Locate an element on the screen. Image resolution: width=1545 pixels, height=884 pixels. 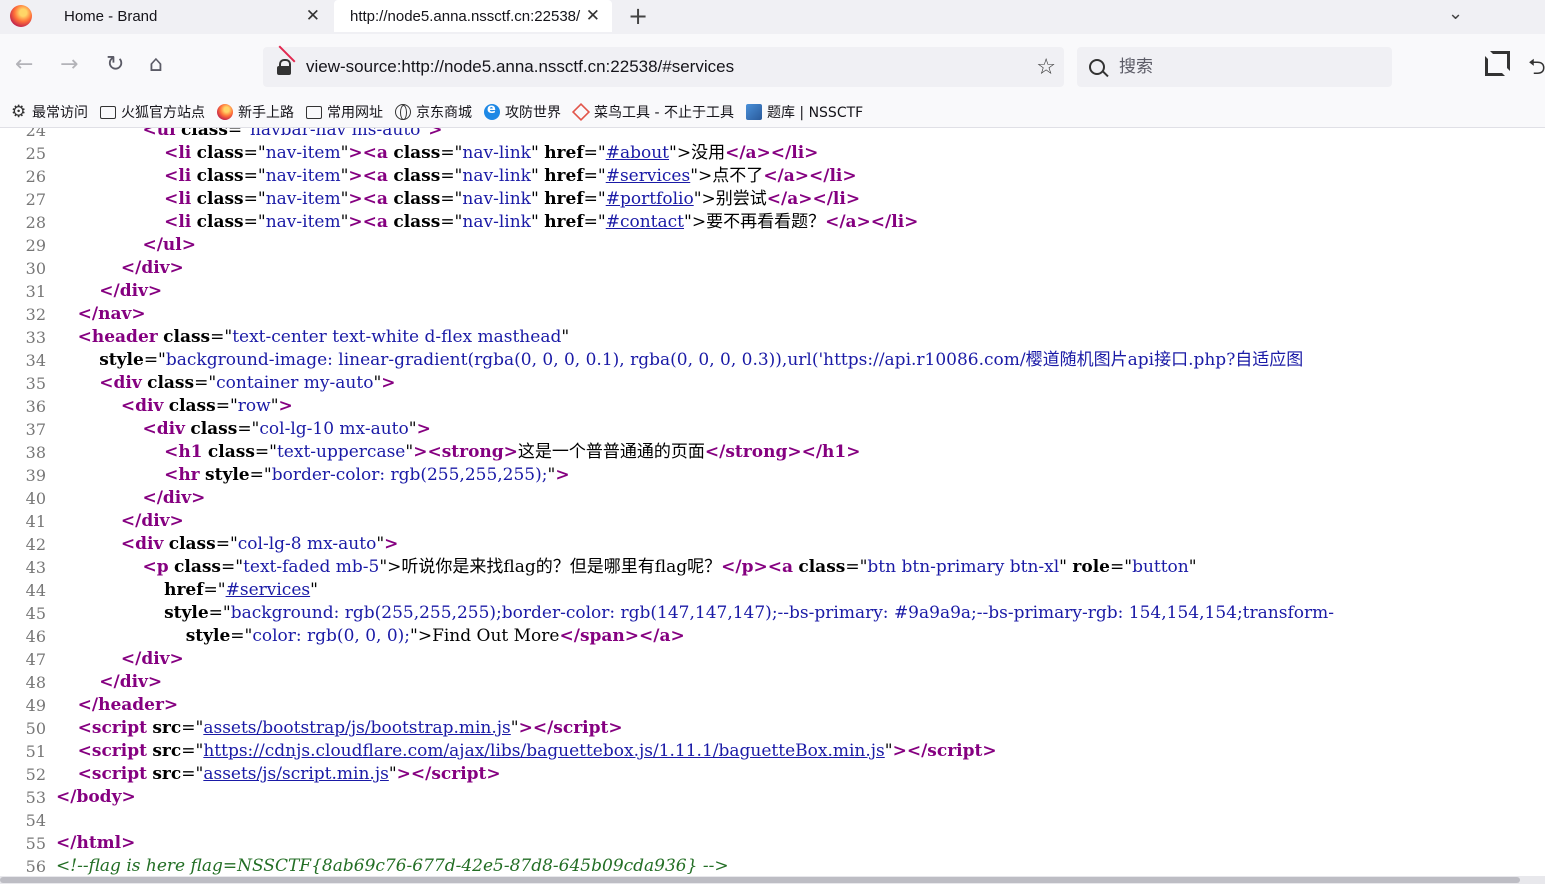
source-link: assets/bootstrap/js/bootstrap.min.js is located at coordinates (356, 728).